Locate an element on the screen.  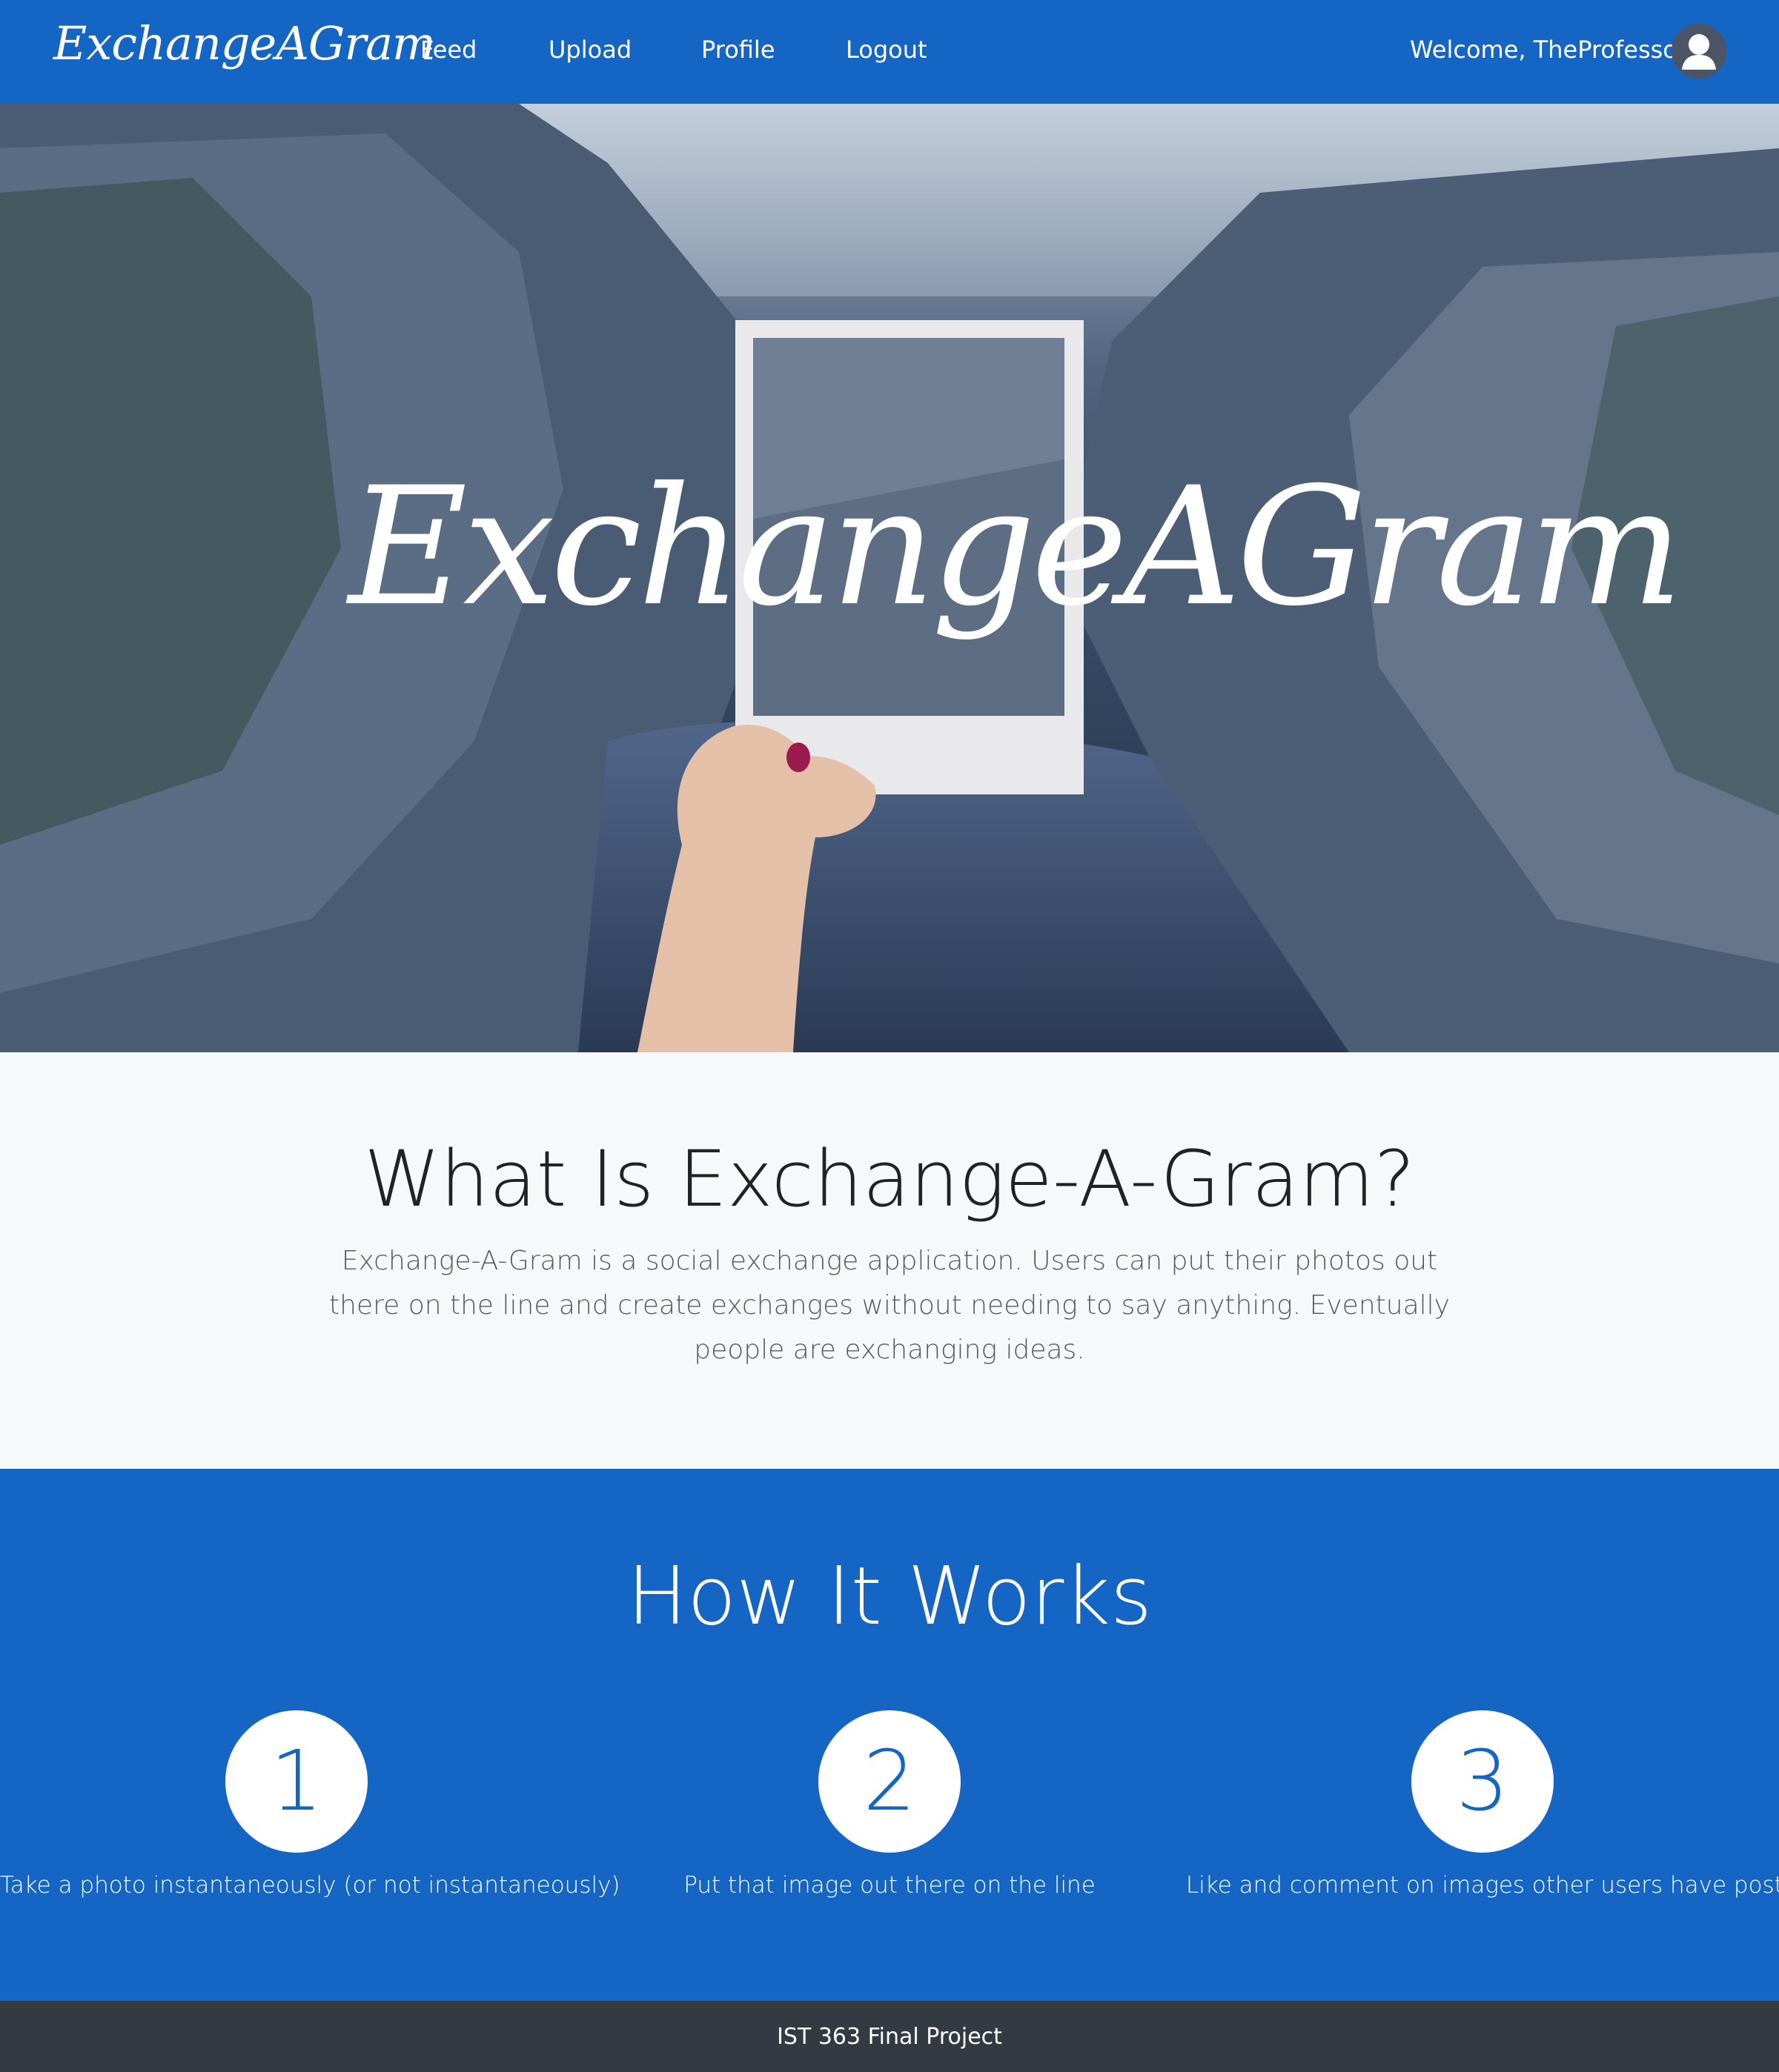
hero-title: ExchangeAGram is located at coordinates (1015, 547).